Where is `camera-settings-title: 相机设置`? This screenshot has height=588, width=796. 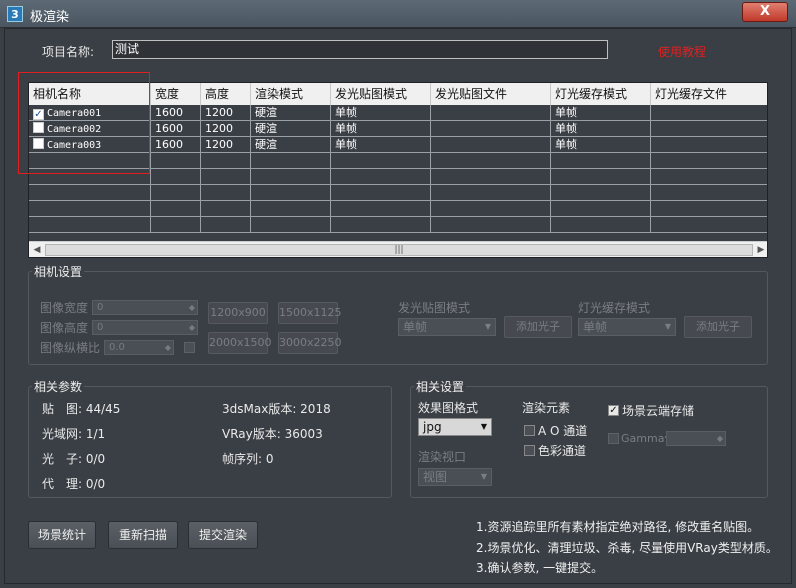 camera-settings-title: 相机设置 is located at coordinates (58, 271).